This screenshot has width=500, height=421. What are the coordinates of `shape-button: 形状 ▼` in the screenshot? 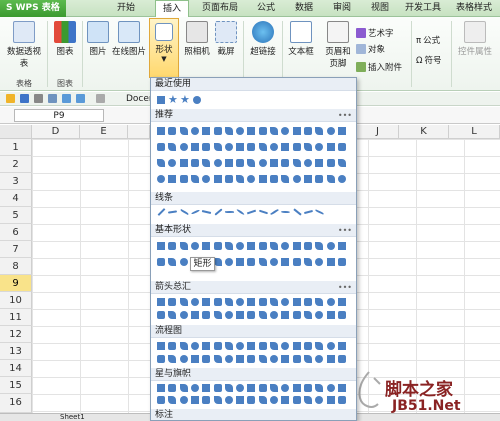 It's located at (164, 48).